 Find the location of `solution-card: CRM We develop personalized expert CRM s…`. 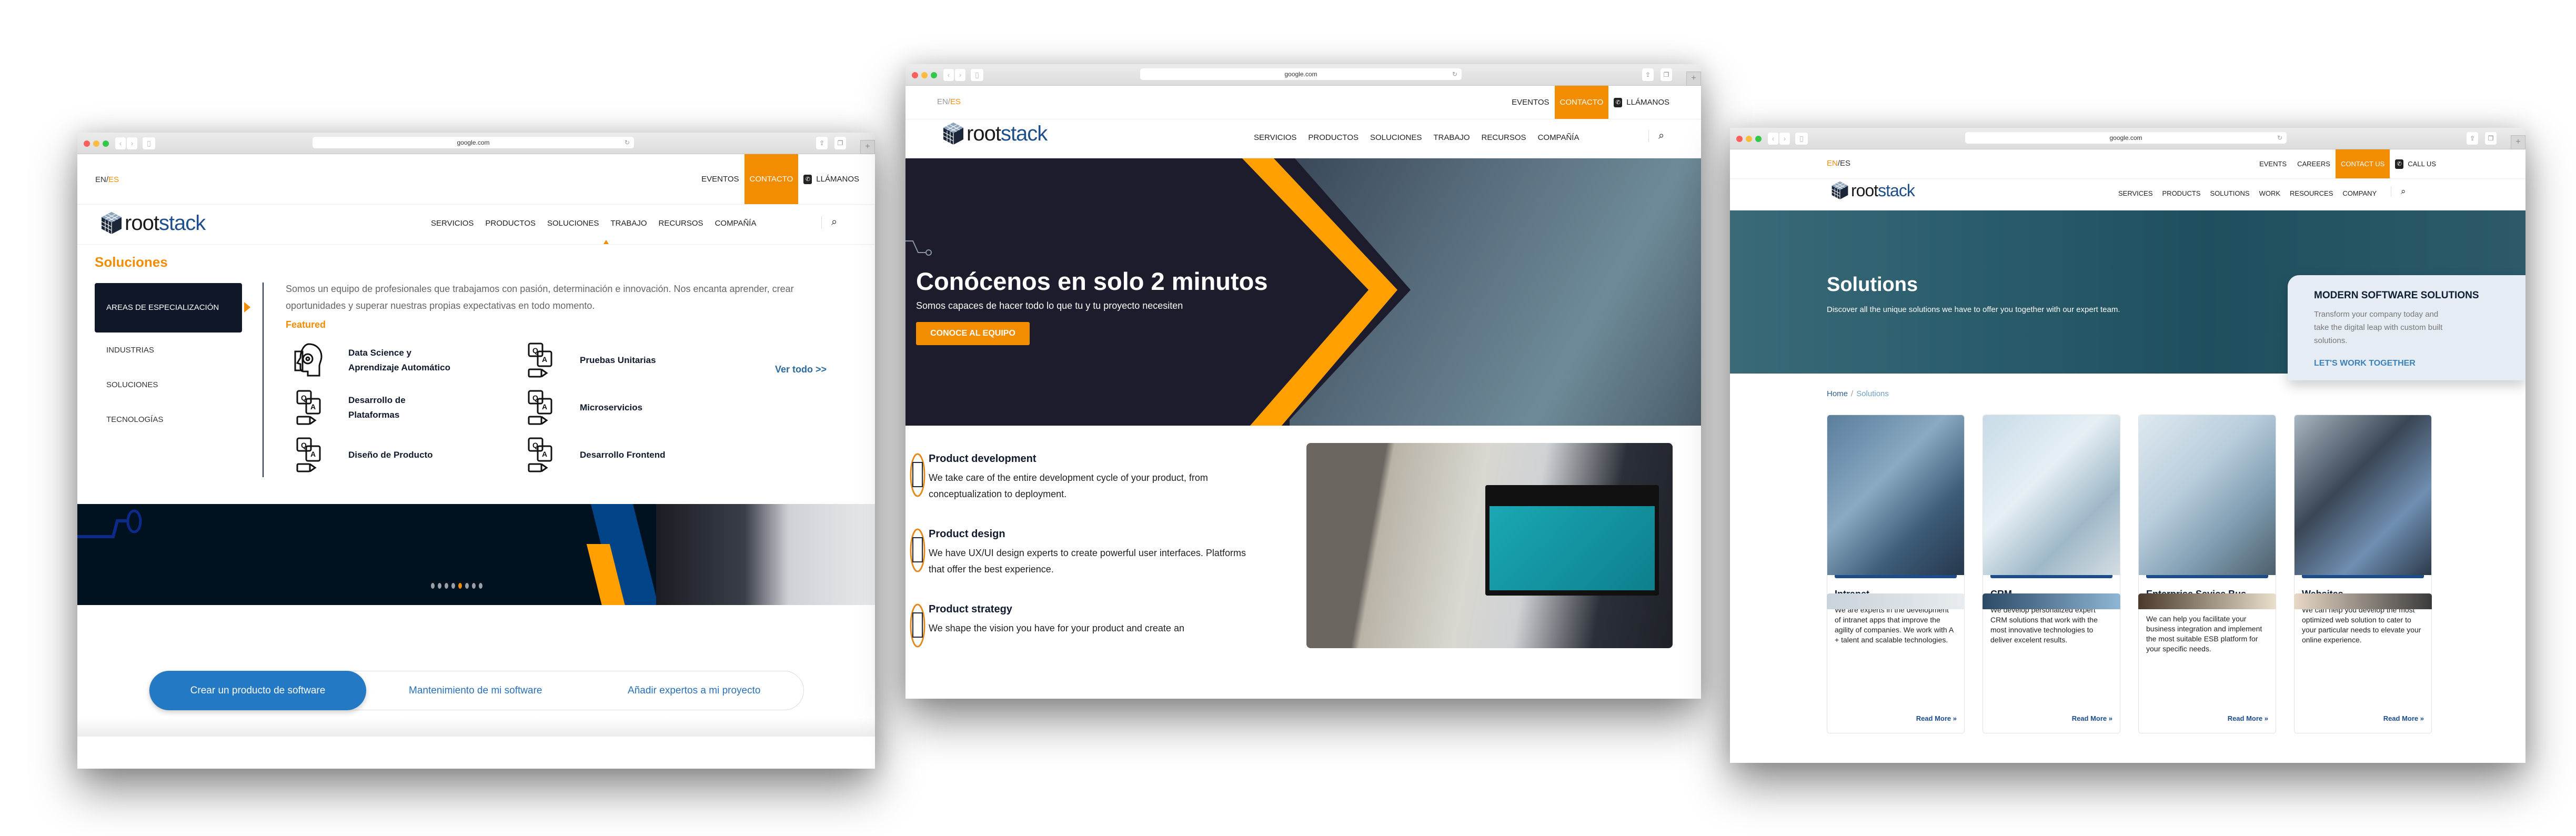

solution-card: CRM We develop personalized expert CRM s… is located at coordinates (2051, 574).